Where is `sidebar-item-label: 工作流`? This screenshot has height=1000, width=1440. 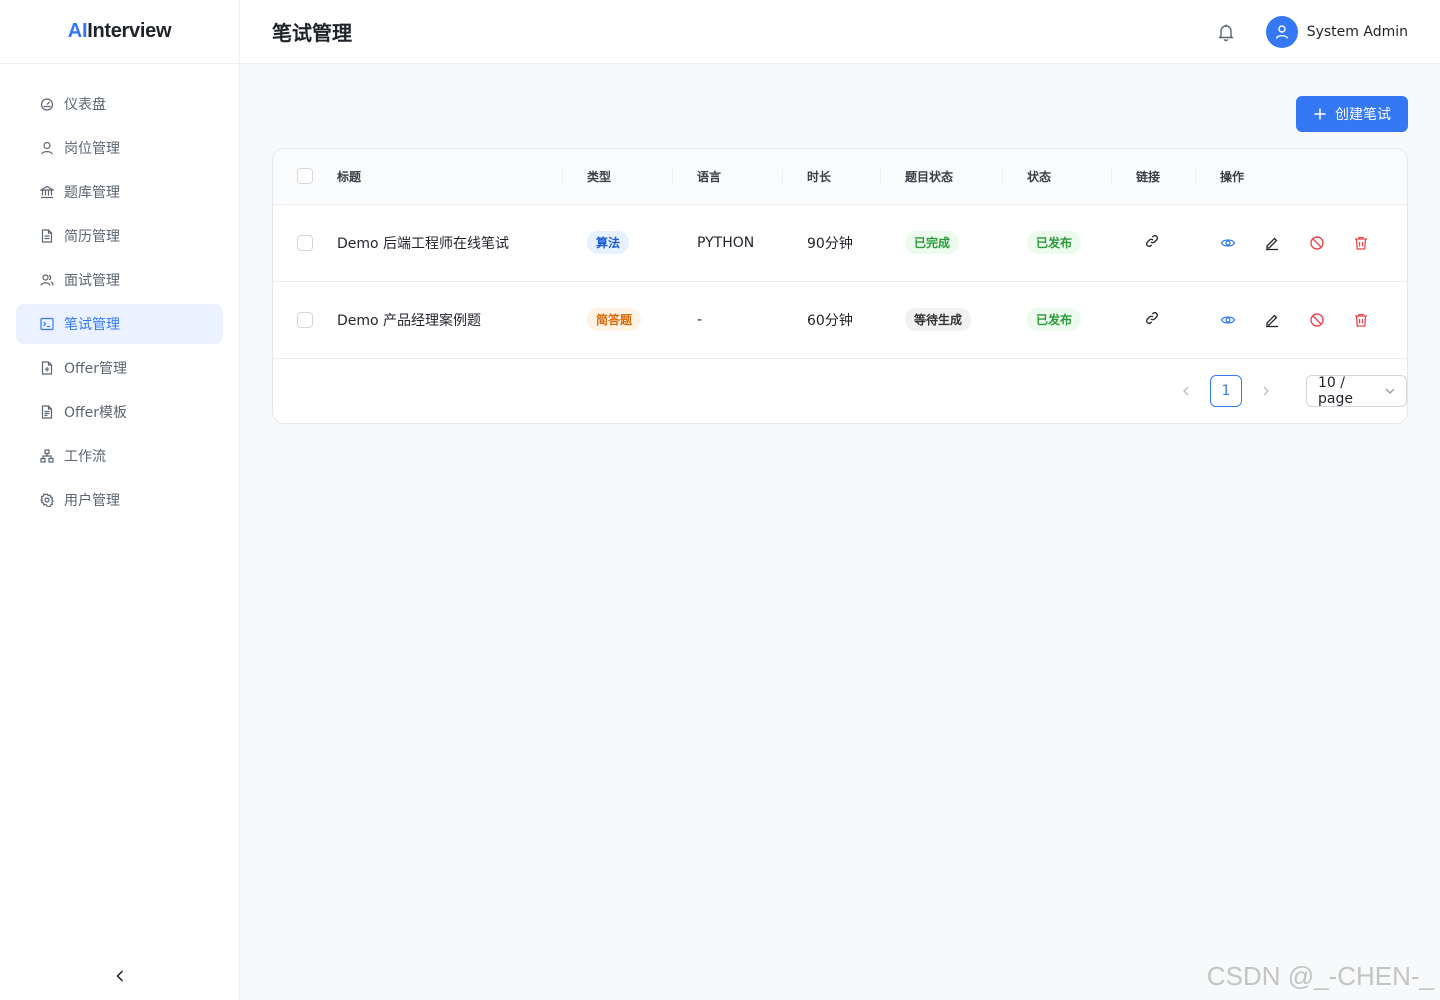
sidebar-item-label: 工作流 is located at coordinates (85, 457).